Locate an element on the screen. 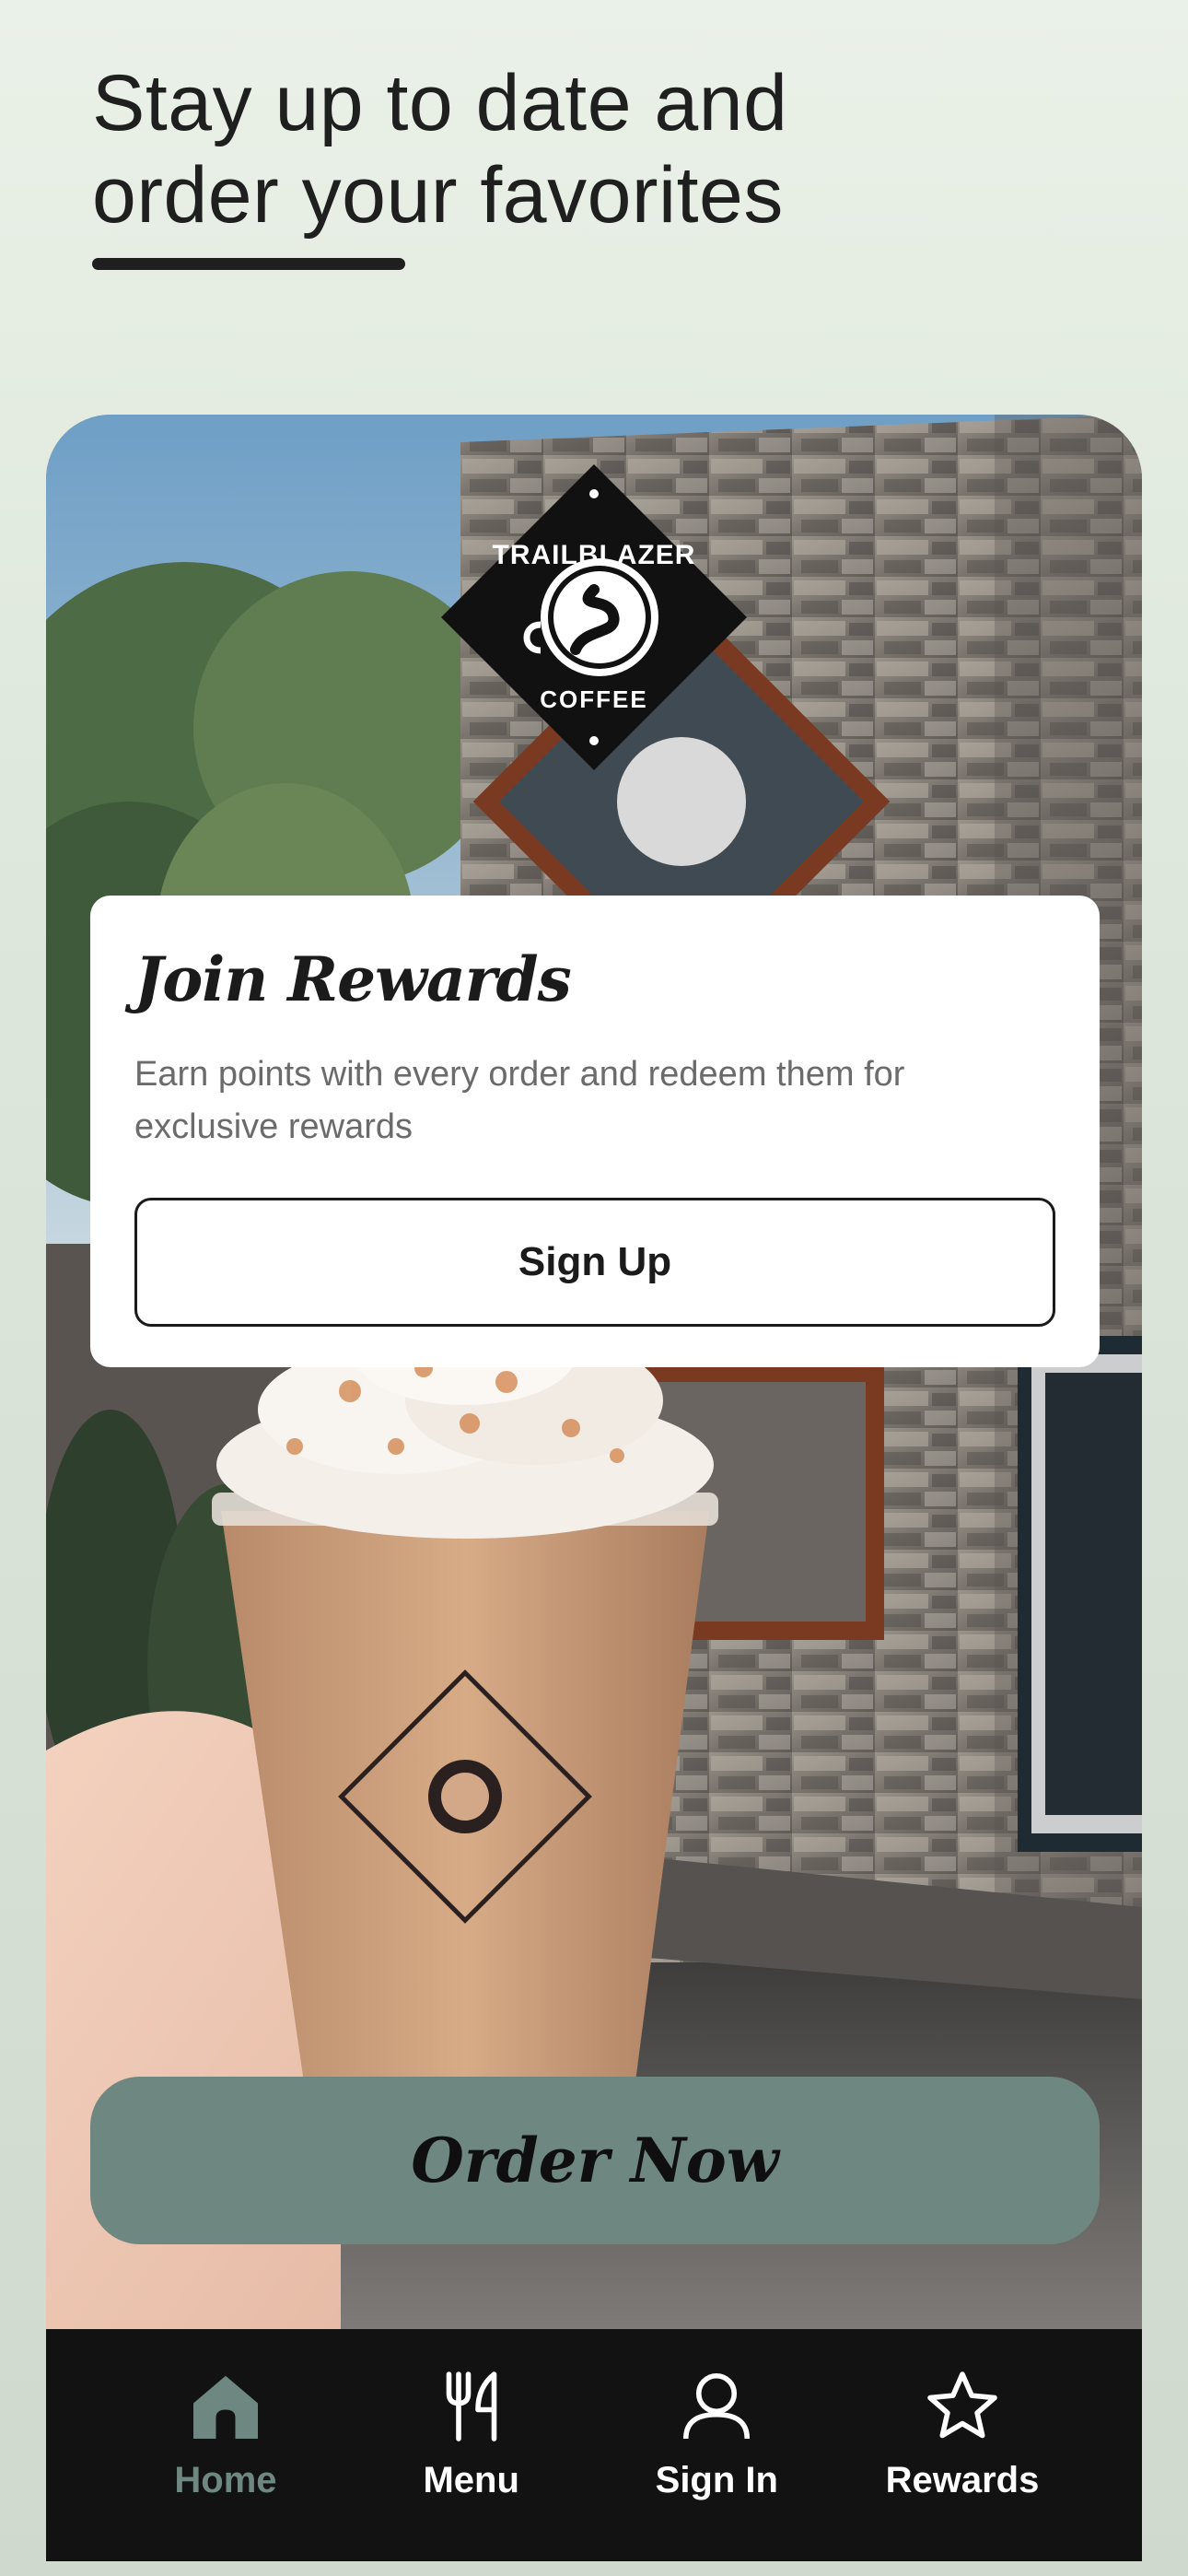 The height and width of the screenshot is (2576, 1188). headline-line-2: order your favorites is located at coordinates (438, 195).